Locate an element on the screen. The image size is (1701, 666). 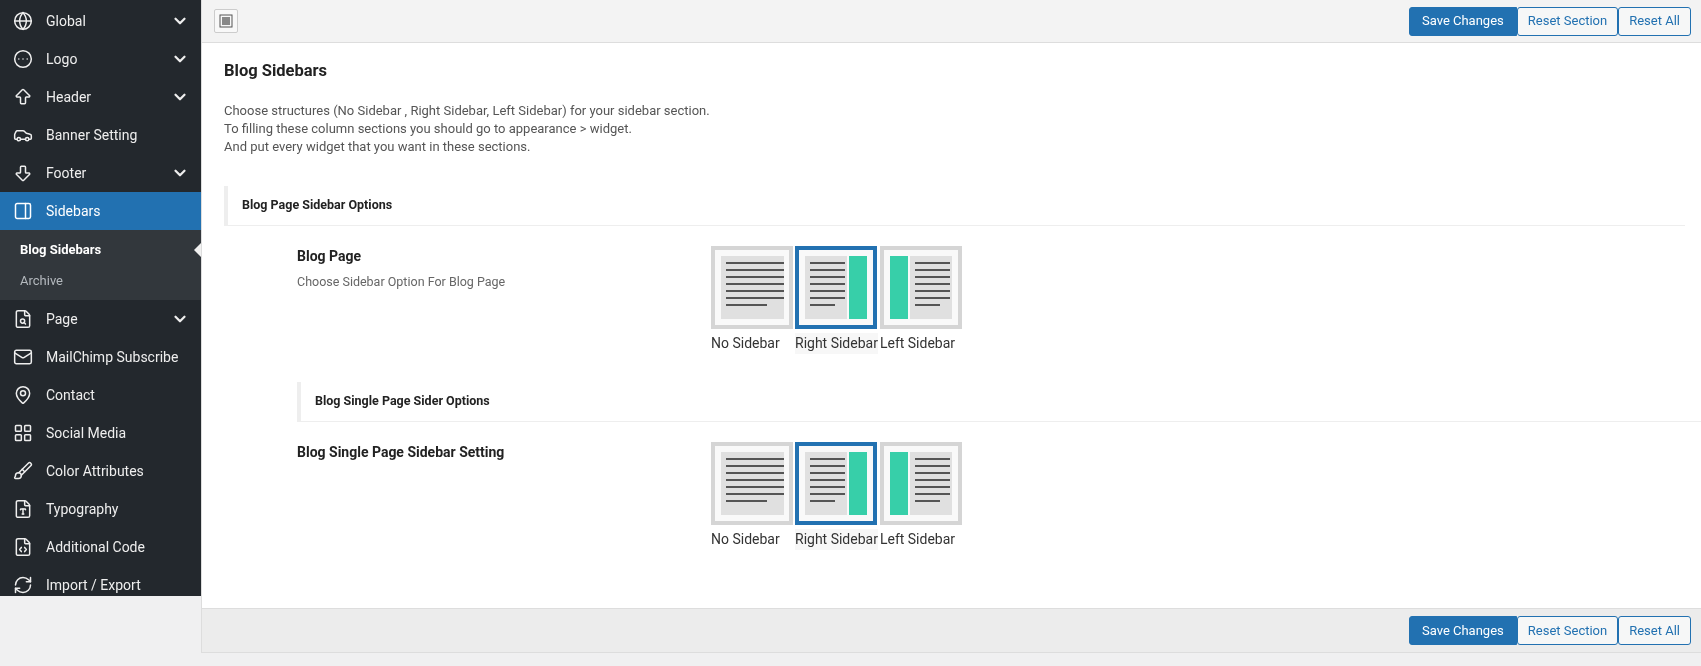
menu-item: Page is located at coordinates (100, 319).